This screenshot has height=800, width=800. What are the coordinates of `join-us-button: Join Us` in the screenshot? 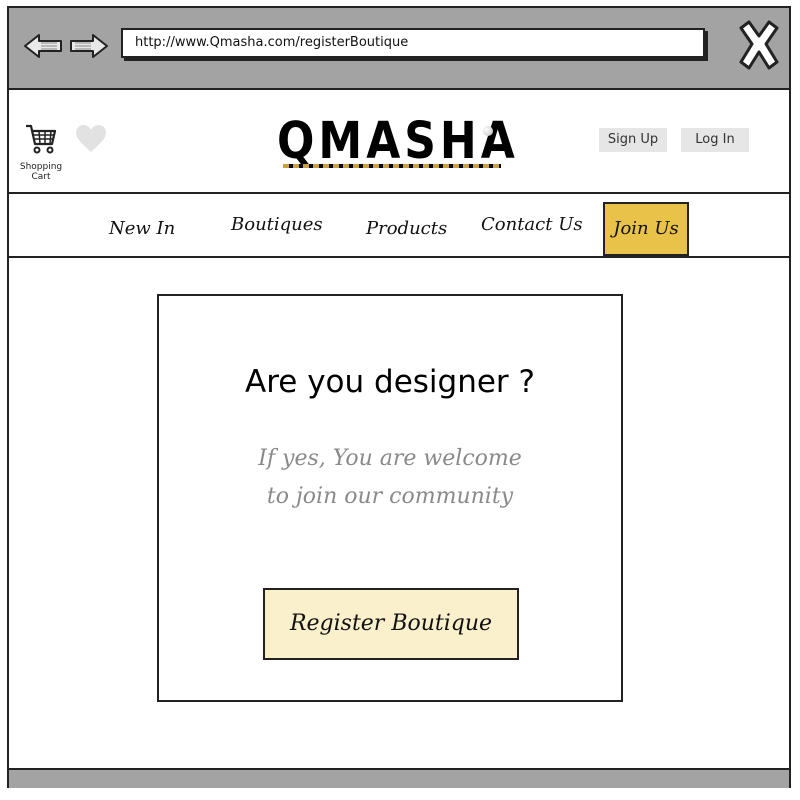 It's located at (646, 229).